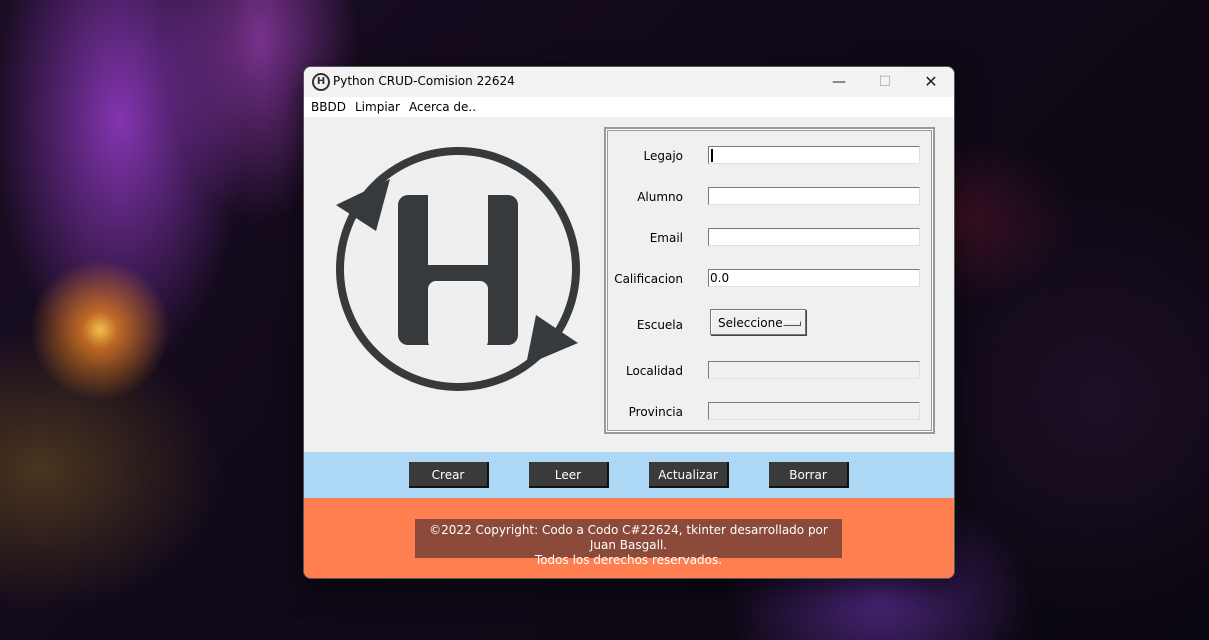  I want to click on crear-button: Crear, so click(449, 475).